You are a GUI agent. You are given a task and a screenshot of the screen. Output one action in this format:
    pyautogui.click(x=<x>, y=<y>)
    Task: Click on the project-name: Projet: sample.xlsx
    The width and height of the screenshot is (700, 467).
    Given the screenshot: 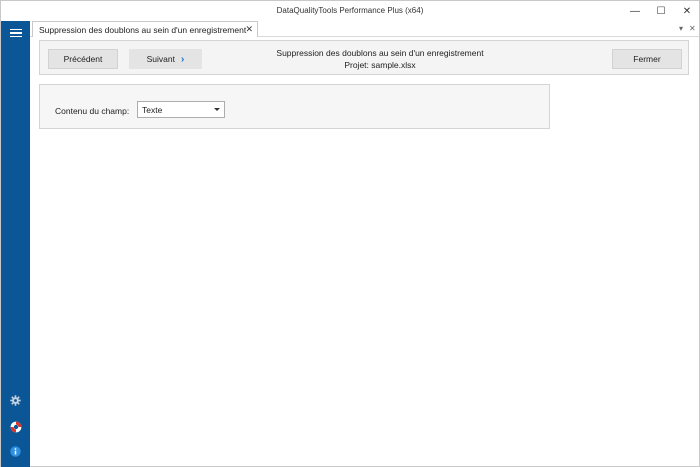 What is the action you would take?
    pyautogui.click(x=380, y=65)
    